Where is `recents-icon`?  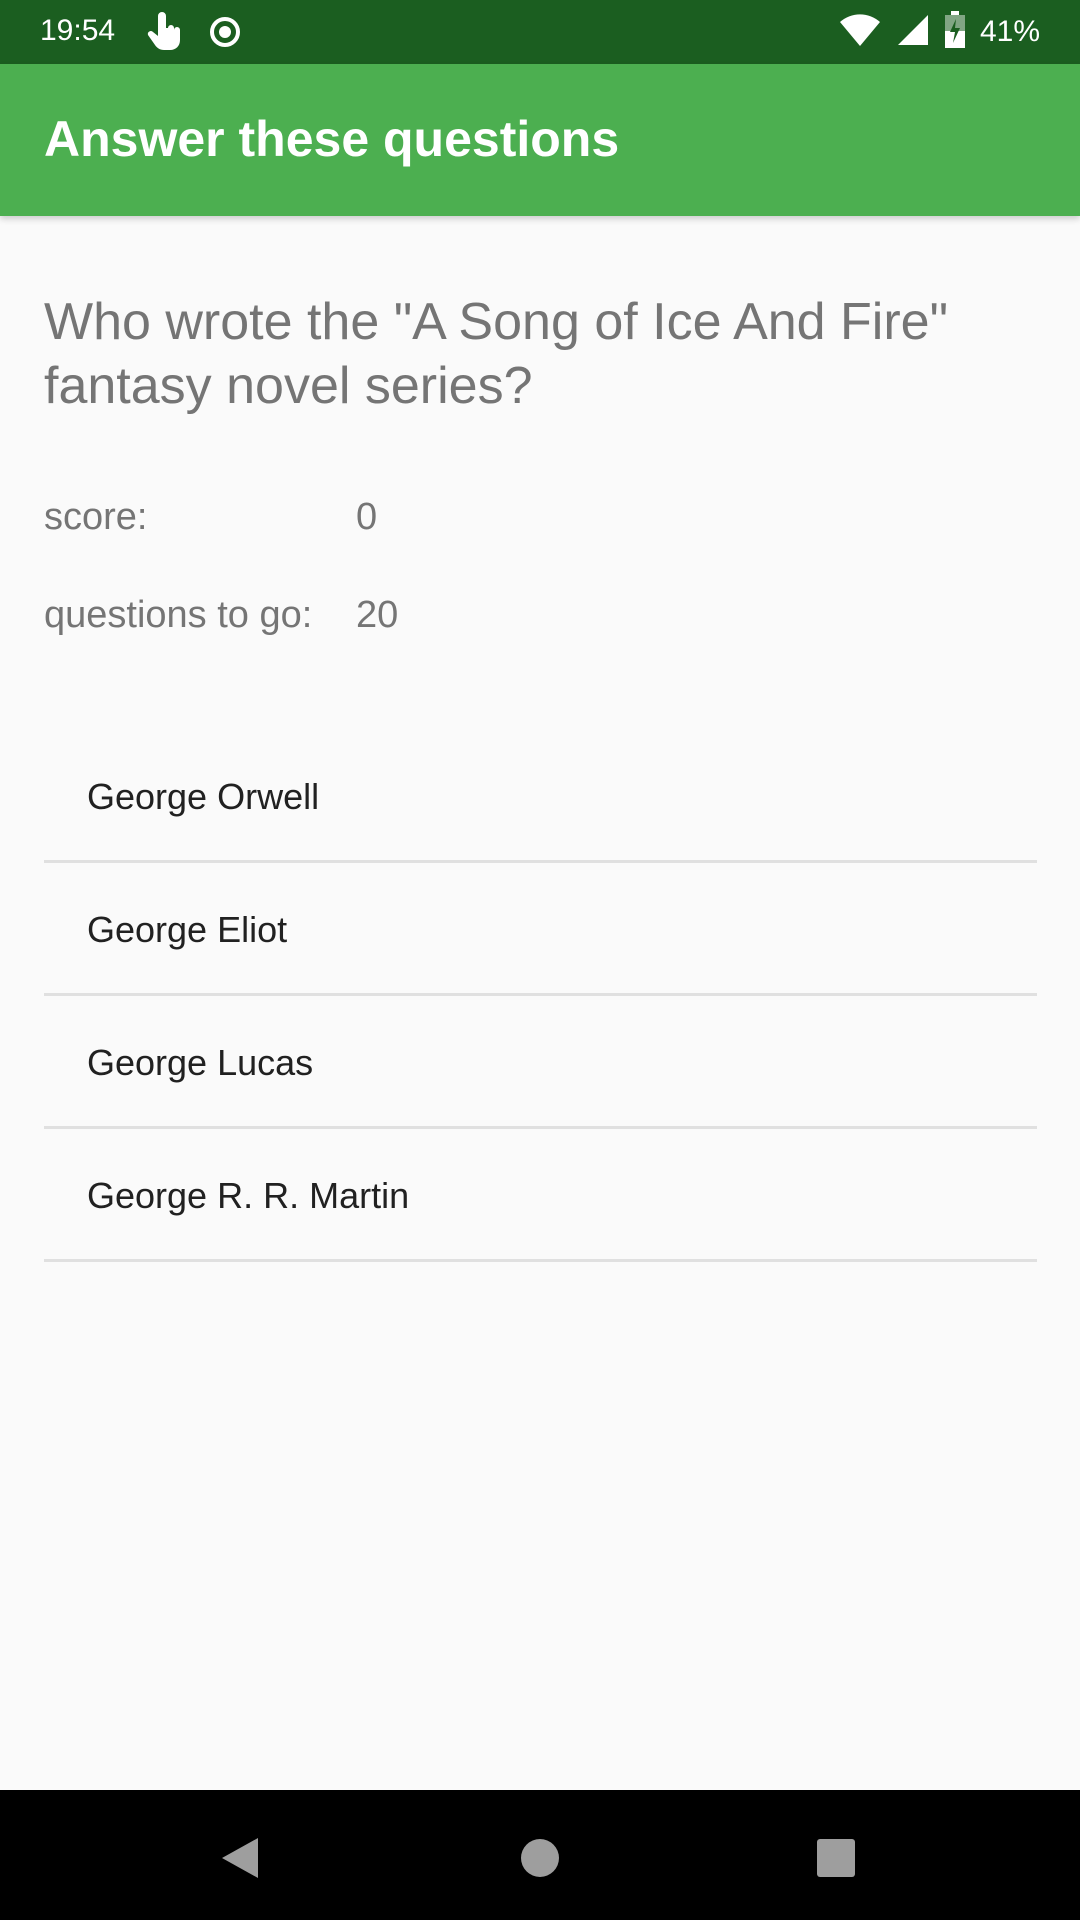 recents-icon is located at coordinates (836, 1860).